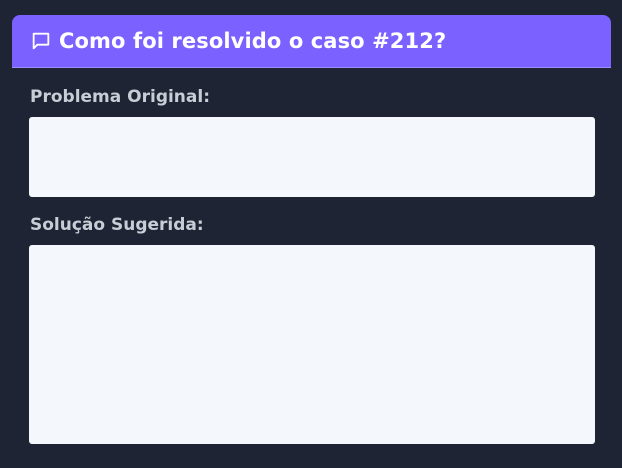  What do you see at coordinates (117, 225) in the screenshot?
I see `solution-label: Solução Sugerida:` at bounding box center [117, 225].